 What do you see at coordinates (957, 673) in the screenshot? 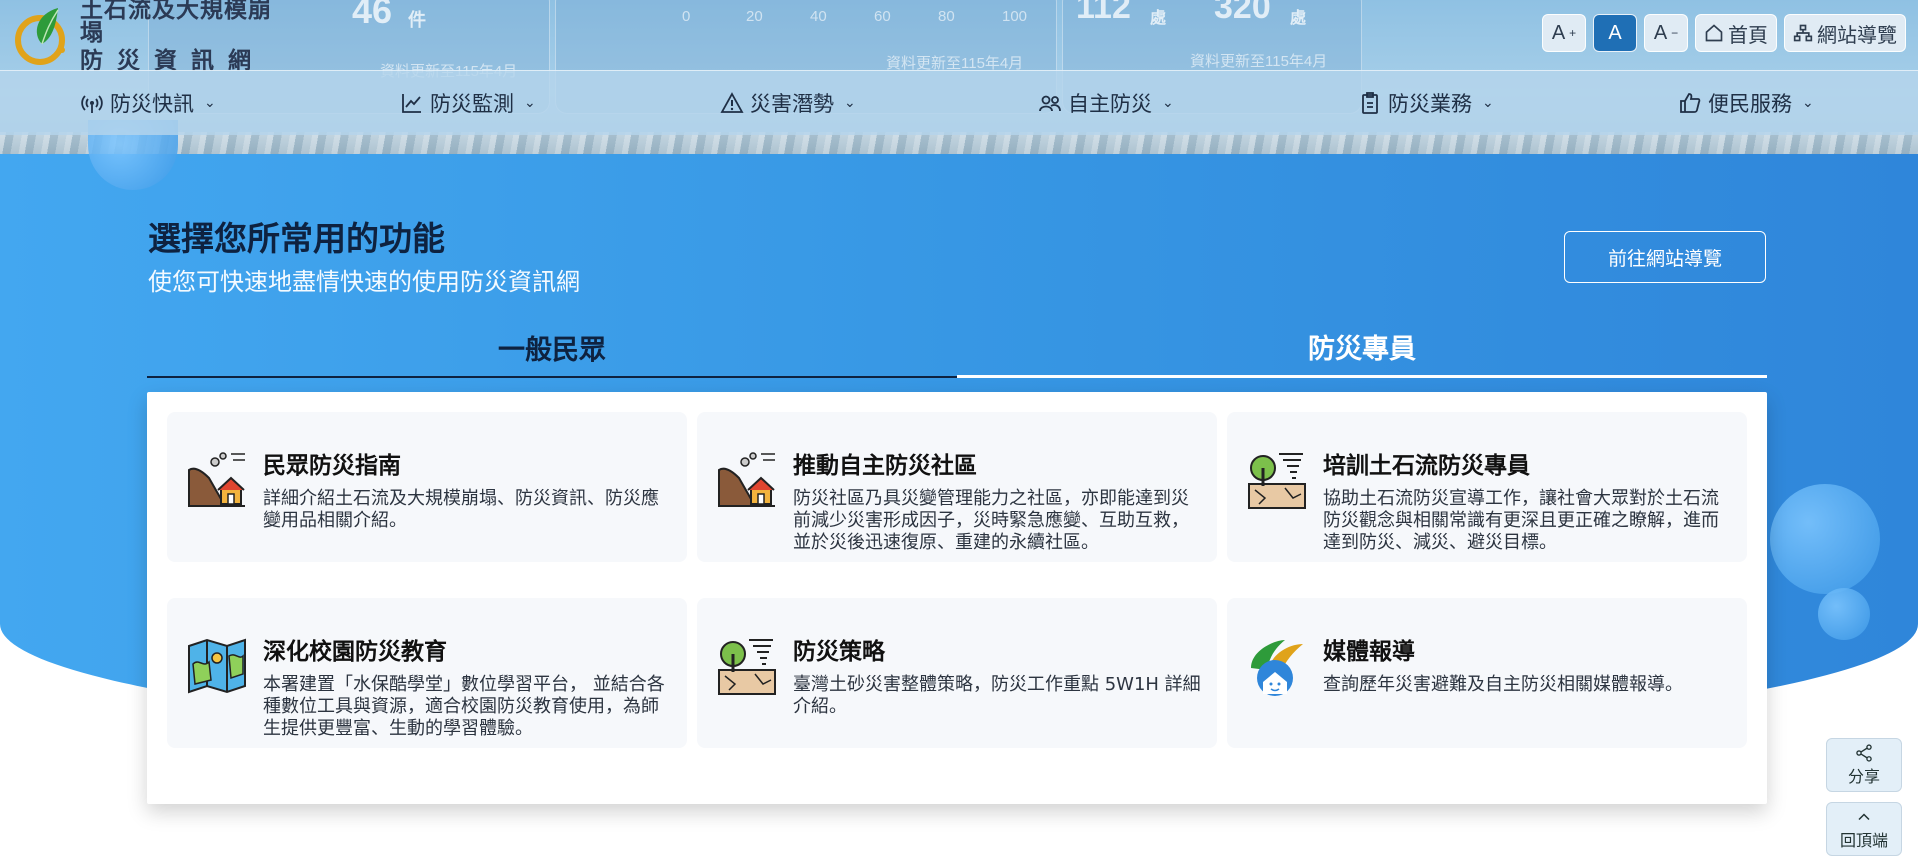
I see `card-strategy: 防災策略 臺灣土砂災害整體策略，防災工作重點 5W1H 詳細介紹。` at bounding box center [957, 673].